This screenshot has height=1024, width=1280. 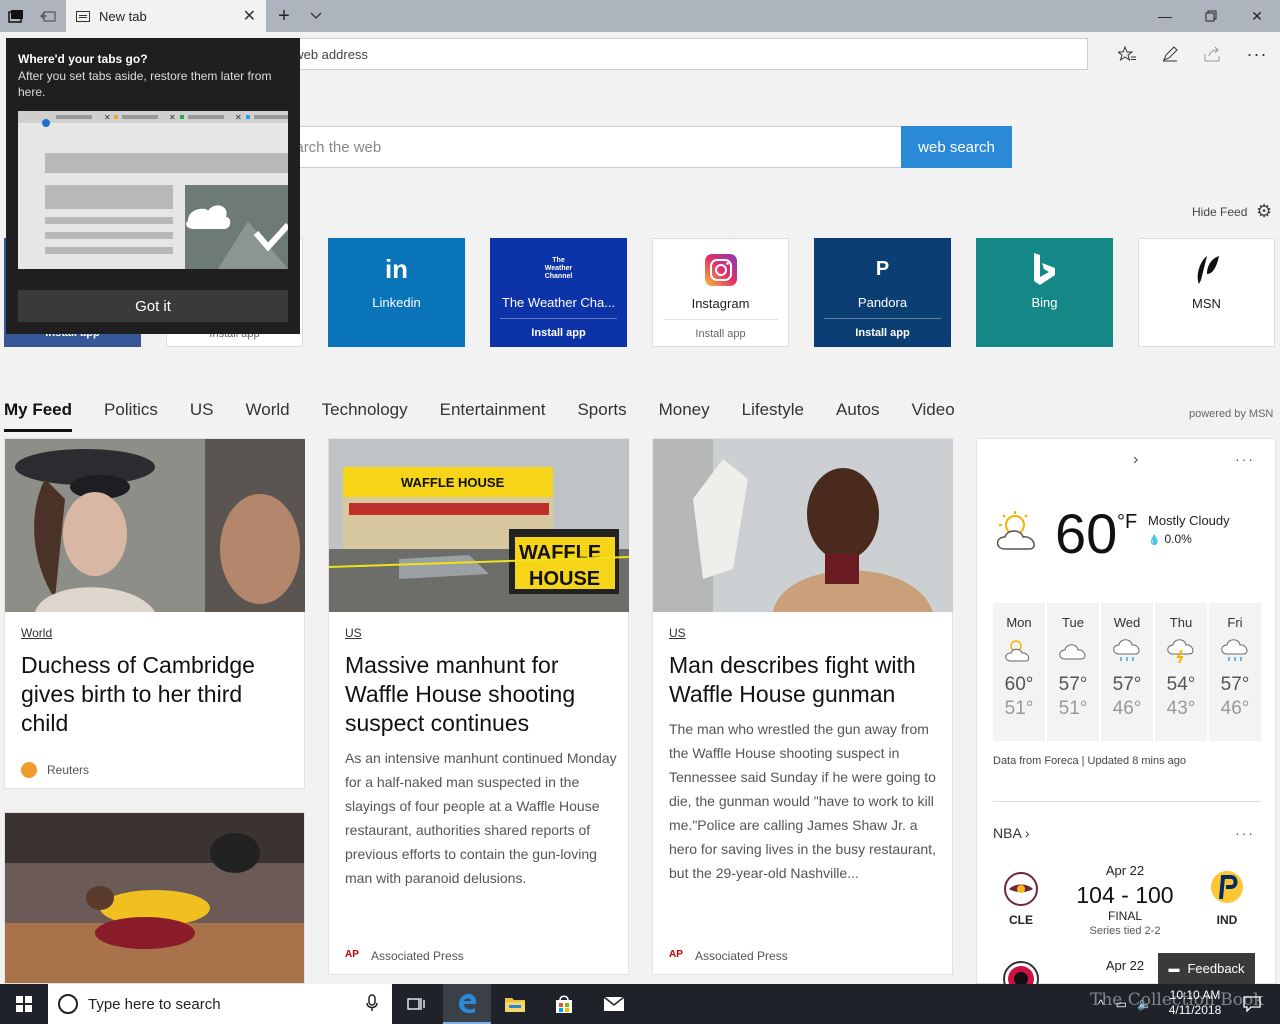 What do you see at coordinates (48, 16) in the screenshot?
I see `set-tabs-aside-icon` at bounding box center [48, 16].